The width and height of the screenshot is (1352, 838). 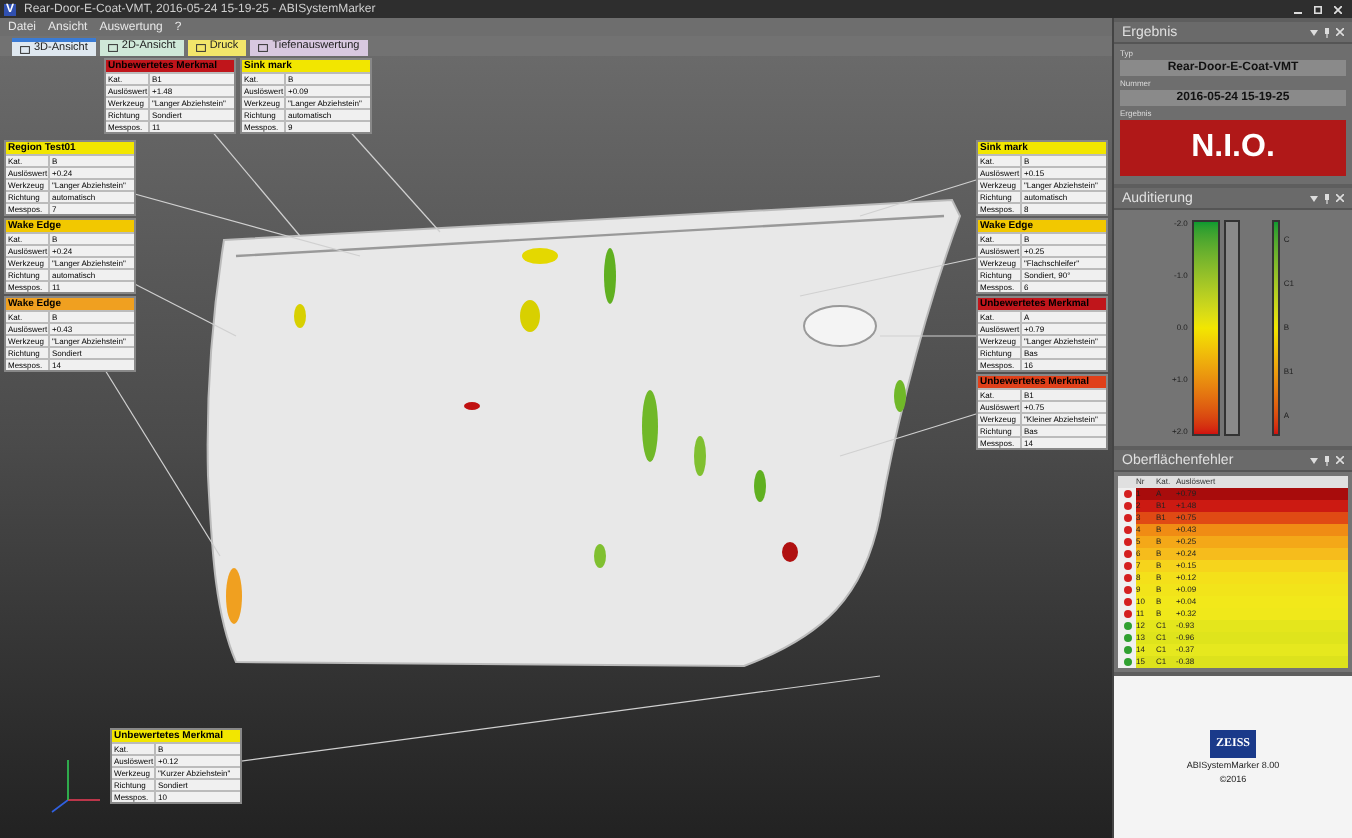 What do you see at coordinates (1318, 9) in the screenshot?
I see `maximize-icon` at bounding box center [1318, 9].